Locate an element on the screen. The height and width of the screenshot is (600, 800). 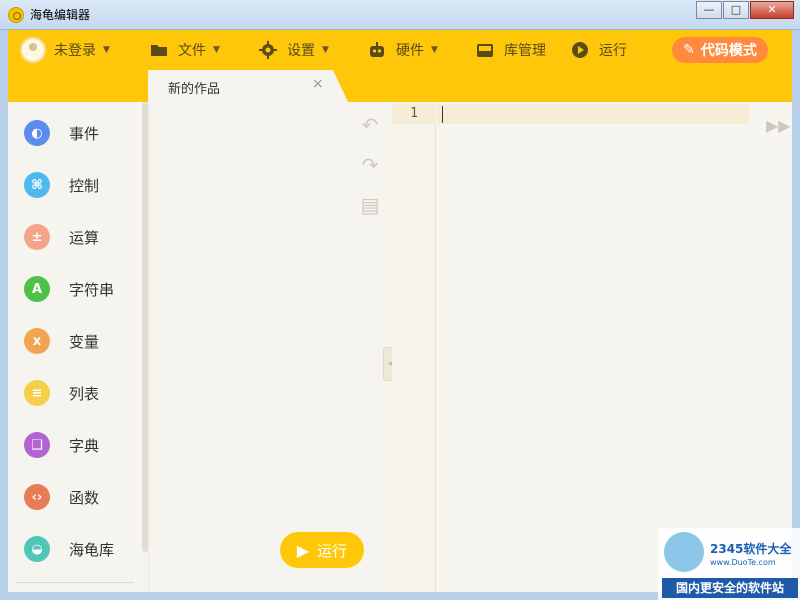
list-icon: ≡ is located at coordinates (37, 393).